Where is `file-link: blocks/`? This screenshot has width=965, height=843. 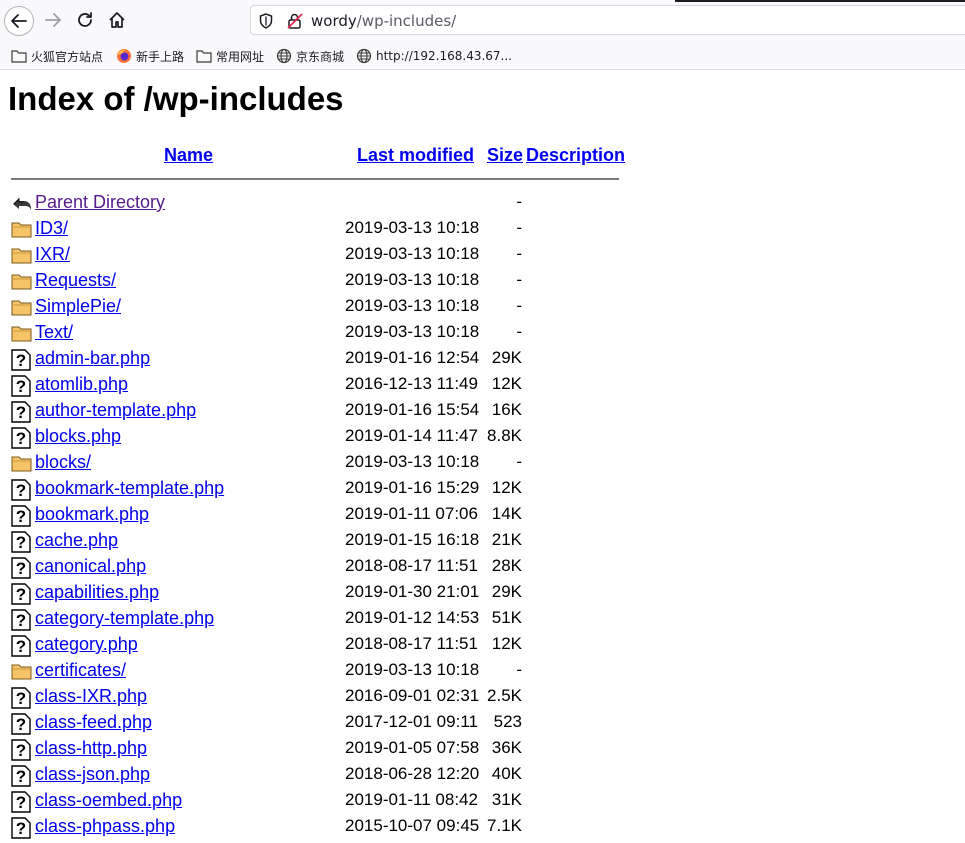 file-link: blocks/ is located at coordinates (63, 462).